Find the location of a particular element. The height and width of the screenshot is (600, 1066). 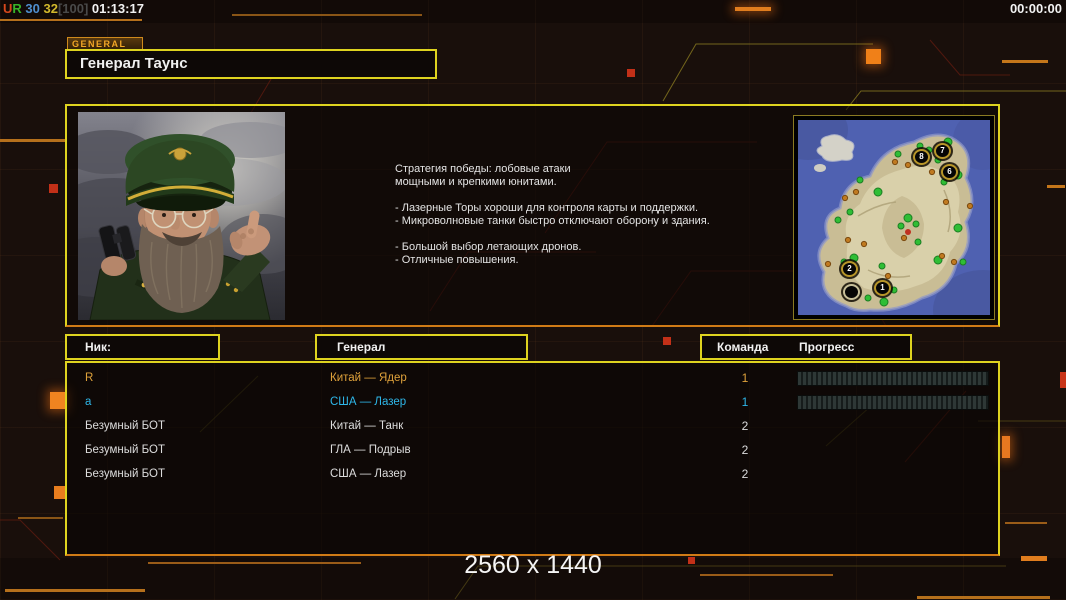

start-position-6: 6 is located at coordinates (949, 172).